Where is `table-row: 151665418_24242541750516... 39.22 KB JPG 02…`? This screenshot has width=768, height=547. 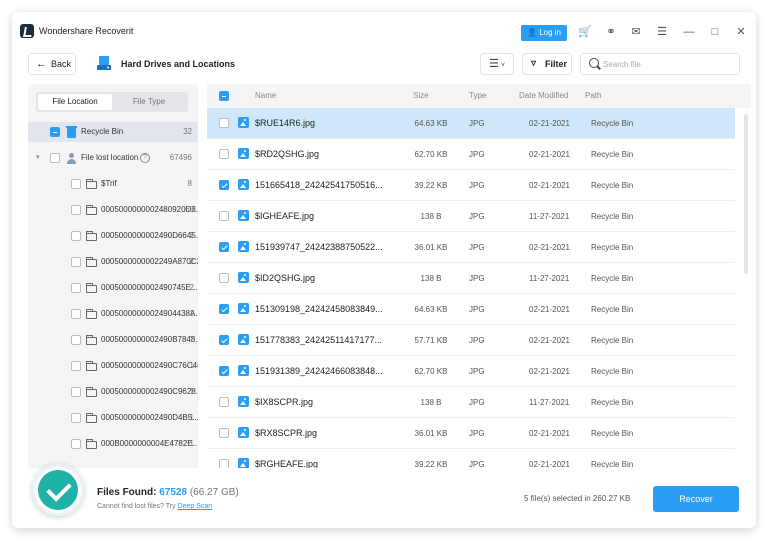 table-row: 151665418_24242541750516... 39.22 KB JPG 02… is located at coordinates (471, 185).